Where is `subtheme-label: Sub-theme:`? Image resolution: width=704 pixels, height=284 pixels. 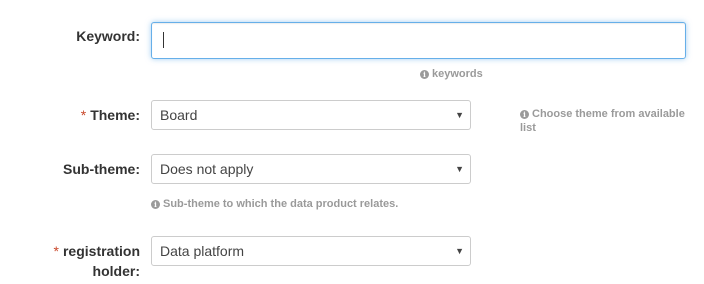
subtheme-label: Sub-theme: is located at coordinates (101, 169).